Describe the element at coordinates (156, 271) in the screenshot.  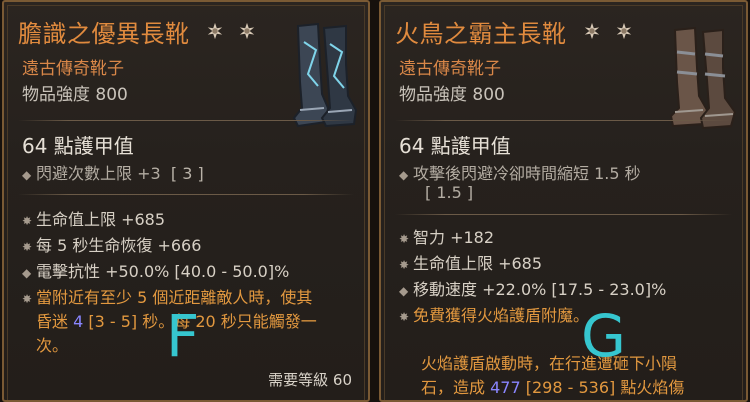
I see `affix-row: ◆ 電擊抗性 +50.0% [40.0 - 50.0]%` at that location.